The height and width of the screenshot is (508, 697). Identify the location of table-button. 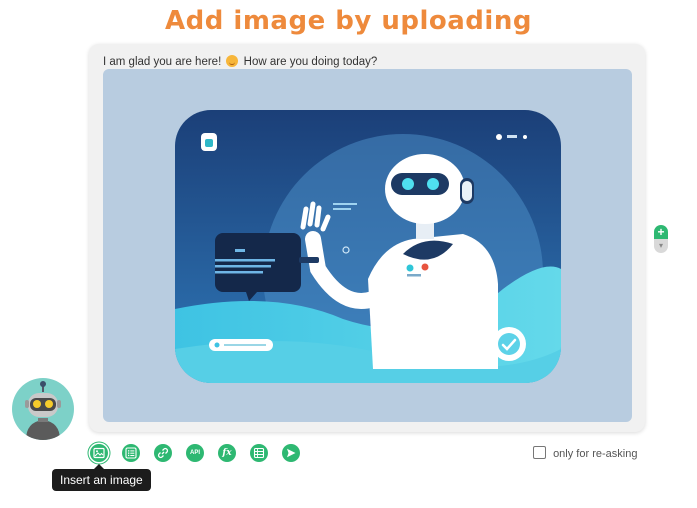
(259, 453).